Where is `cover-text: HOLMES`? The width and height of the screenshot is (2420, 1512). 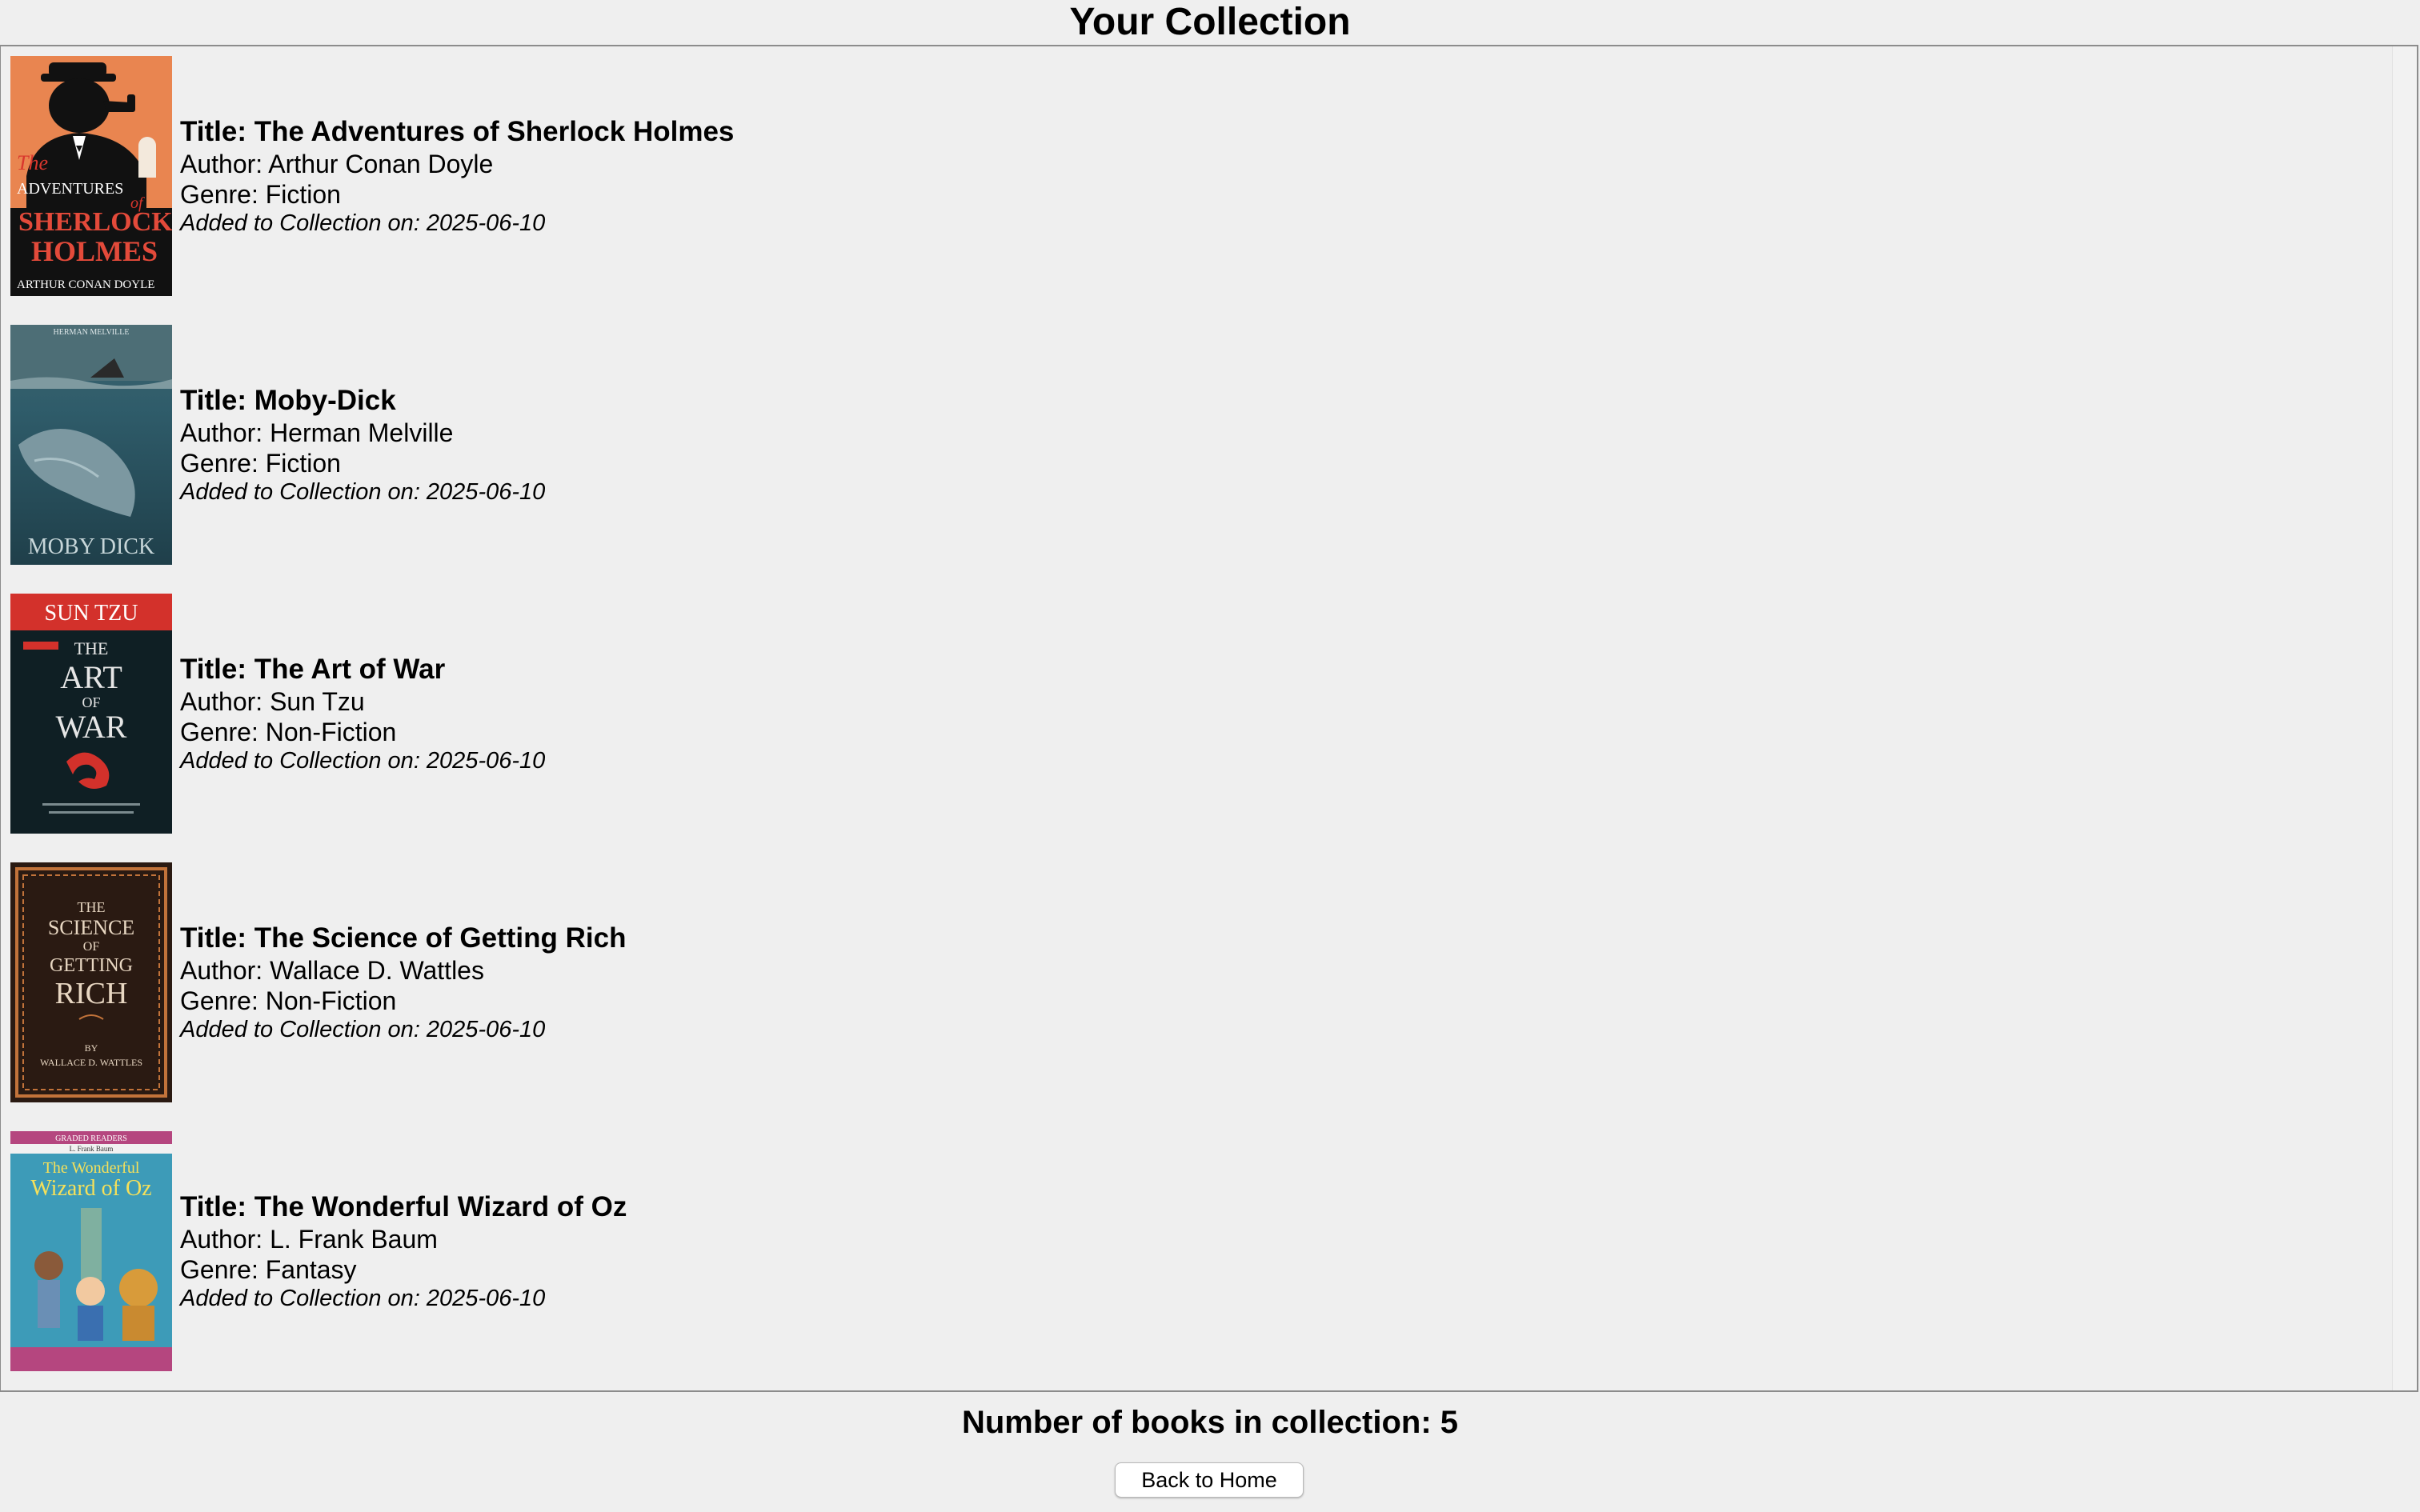 cover-text: HOLMES is located at coordinates (94, 251).